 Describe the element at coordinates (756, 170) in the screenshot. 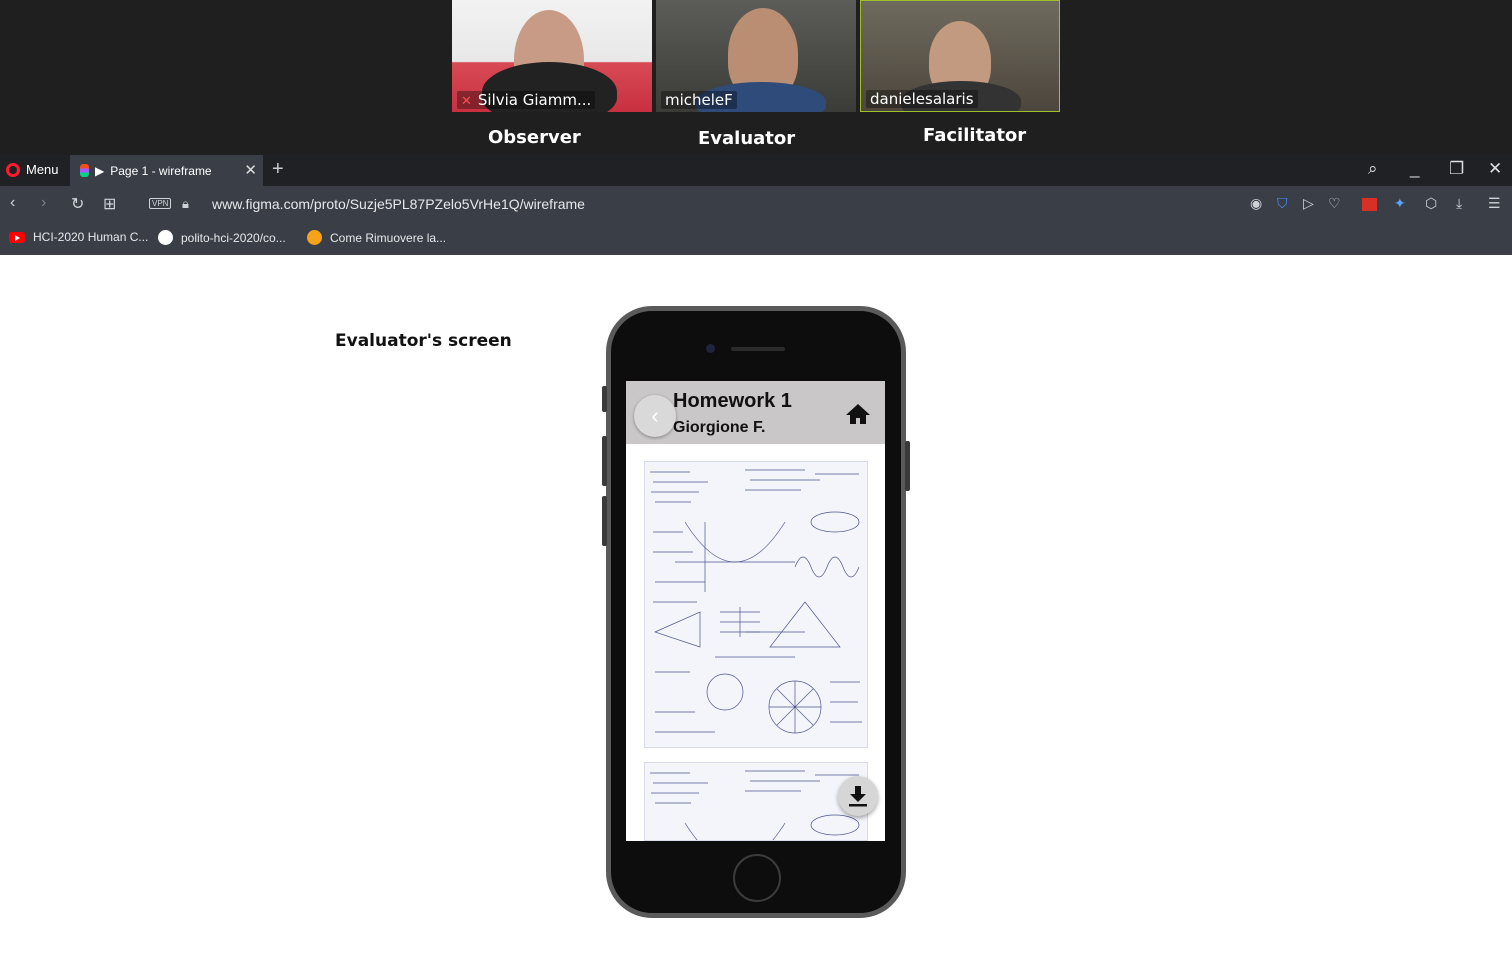

I see `browser-tab-bar: Menu ▶ Page 1 - wireframe ✕ + ⌕ _ ❐ ✕` at that location.